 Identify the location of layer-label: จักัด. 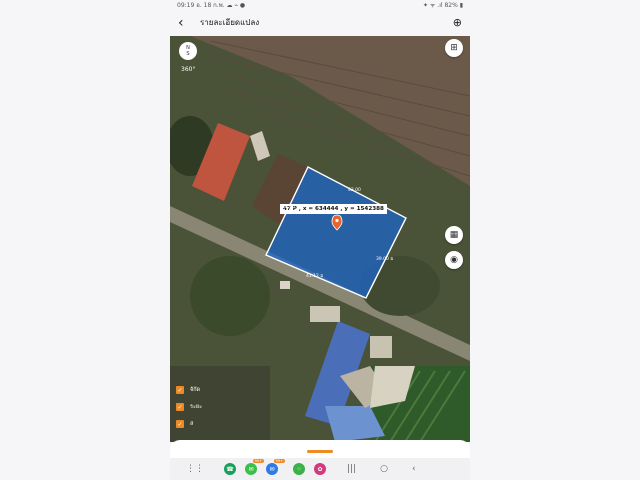
(195, 390).